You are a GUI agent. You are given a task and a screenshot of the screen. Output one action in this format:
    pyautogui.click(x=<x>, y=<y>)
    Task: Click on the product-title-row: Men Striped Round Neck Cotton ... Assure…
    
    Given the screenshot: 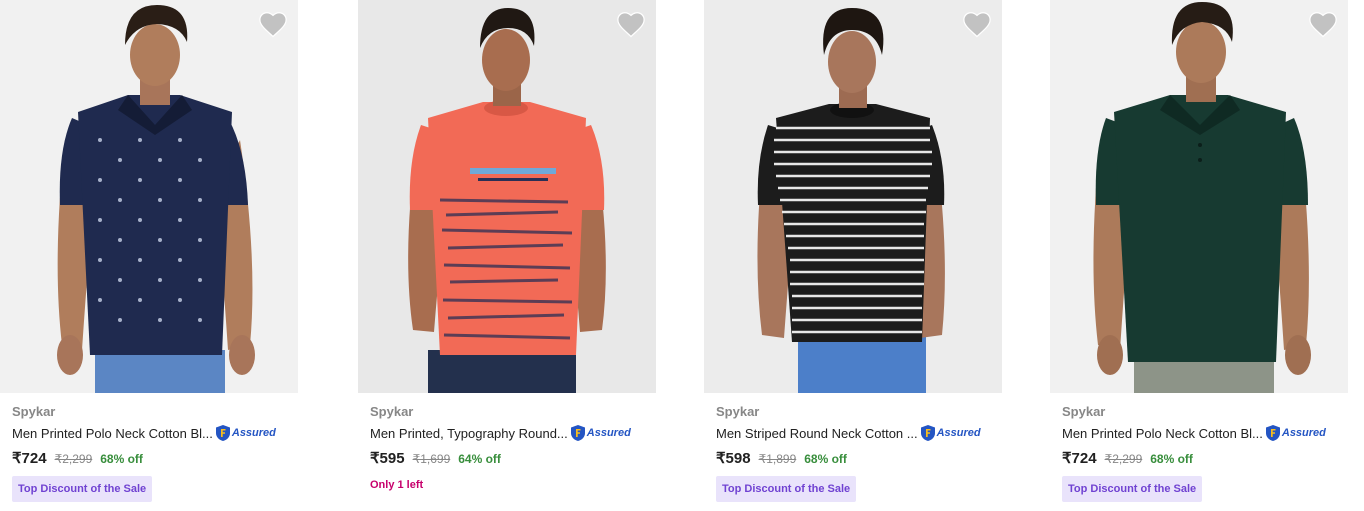 What is the action you would take?
    pyautogui.click(x=848, y=433)
    